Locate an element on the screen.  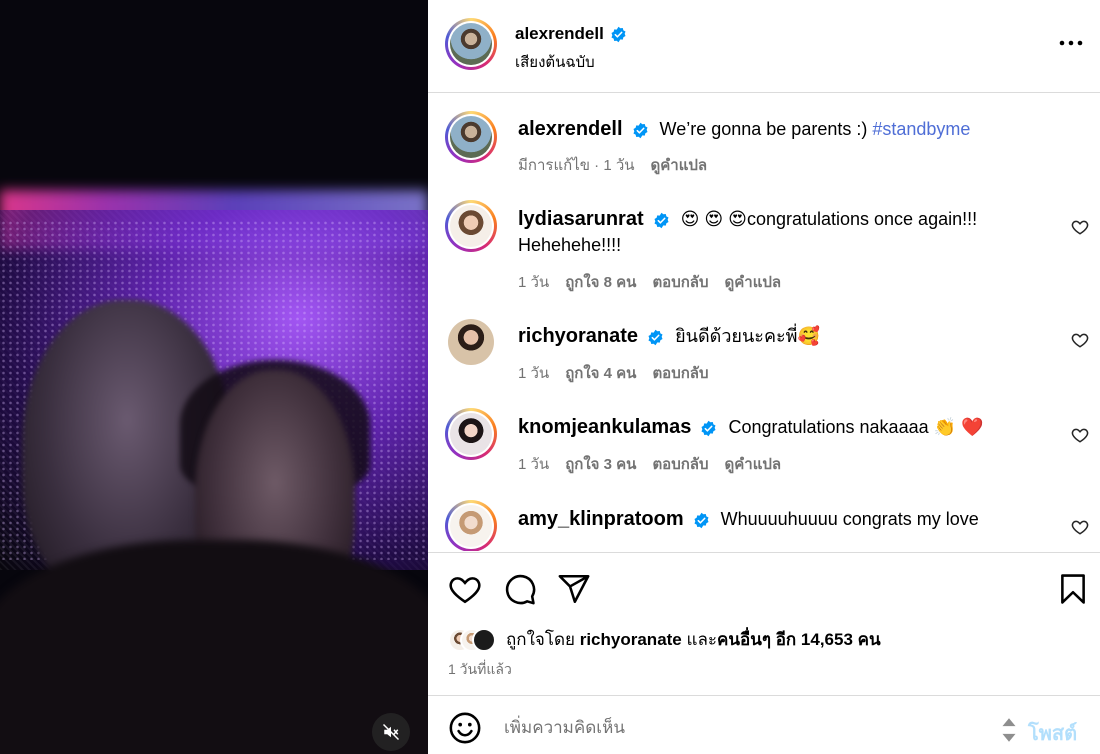
comment-username: lydiasarunrat is located at coordinates (581, 219).